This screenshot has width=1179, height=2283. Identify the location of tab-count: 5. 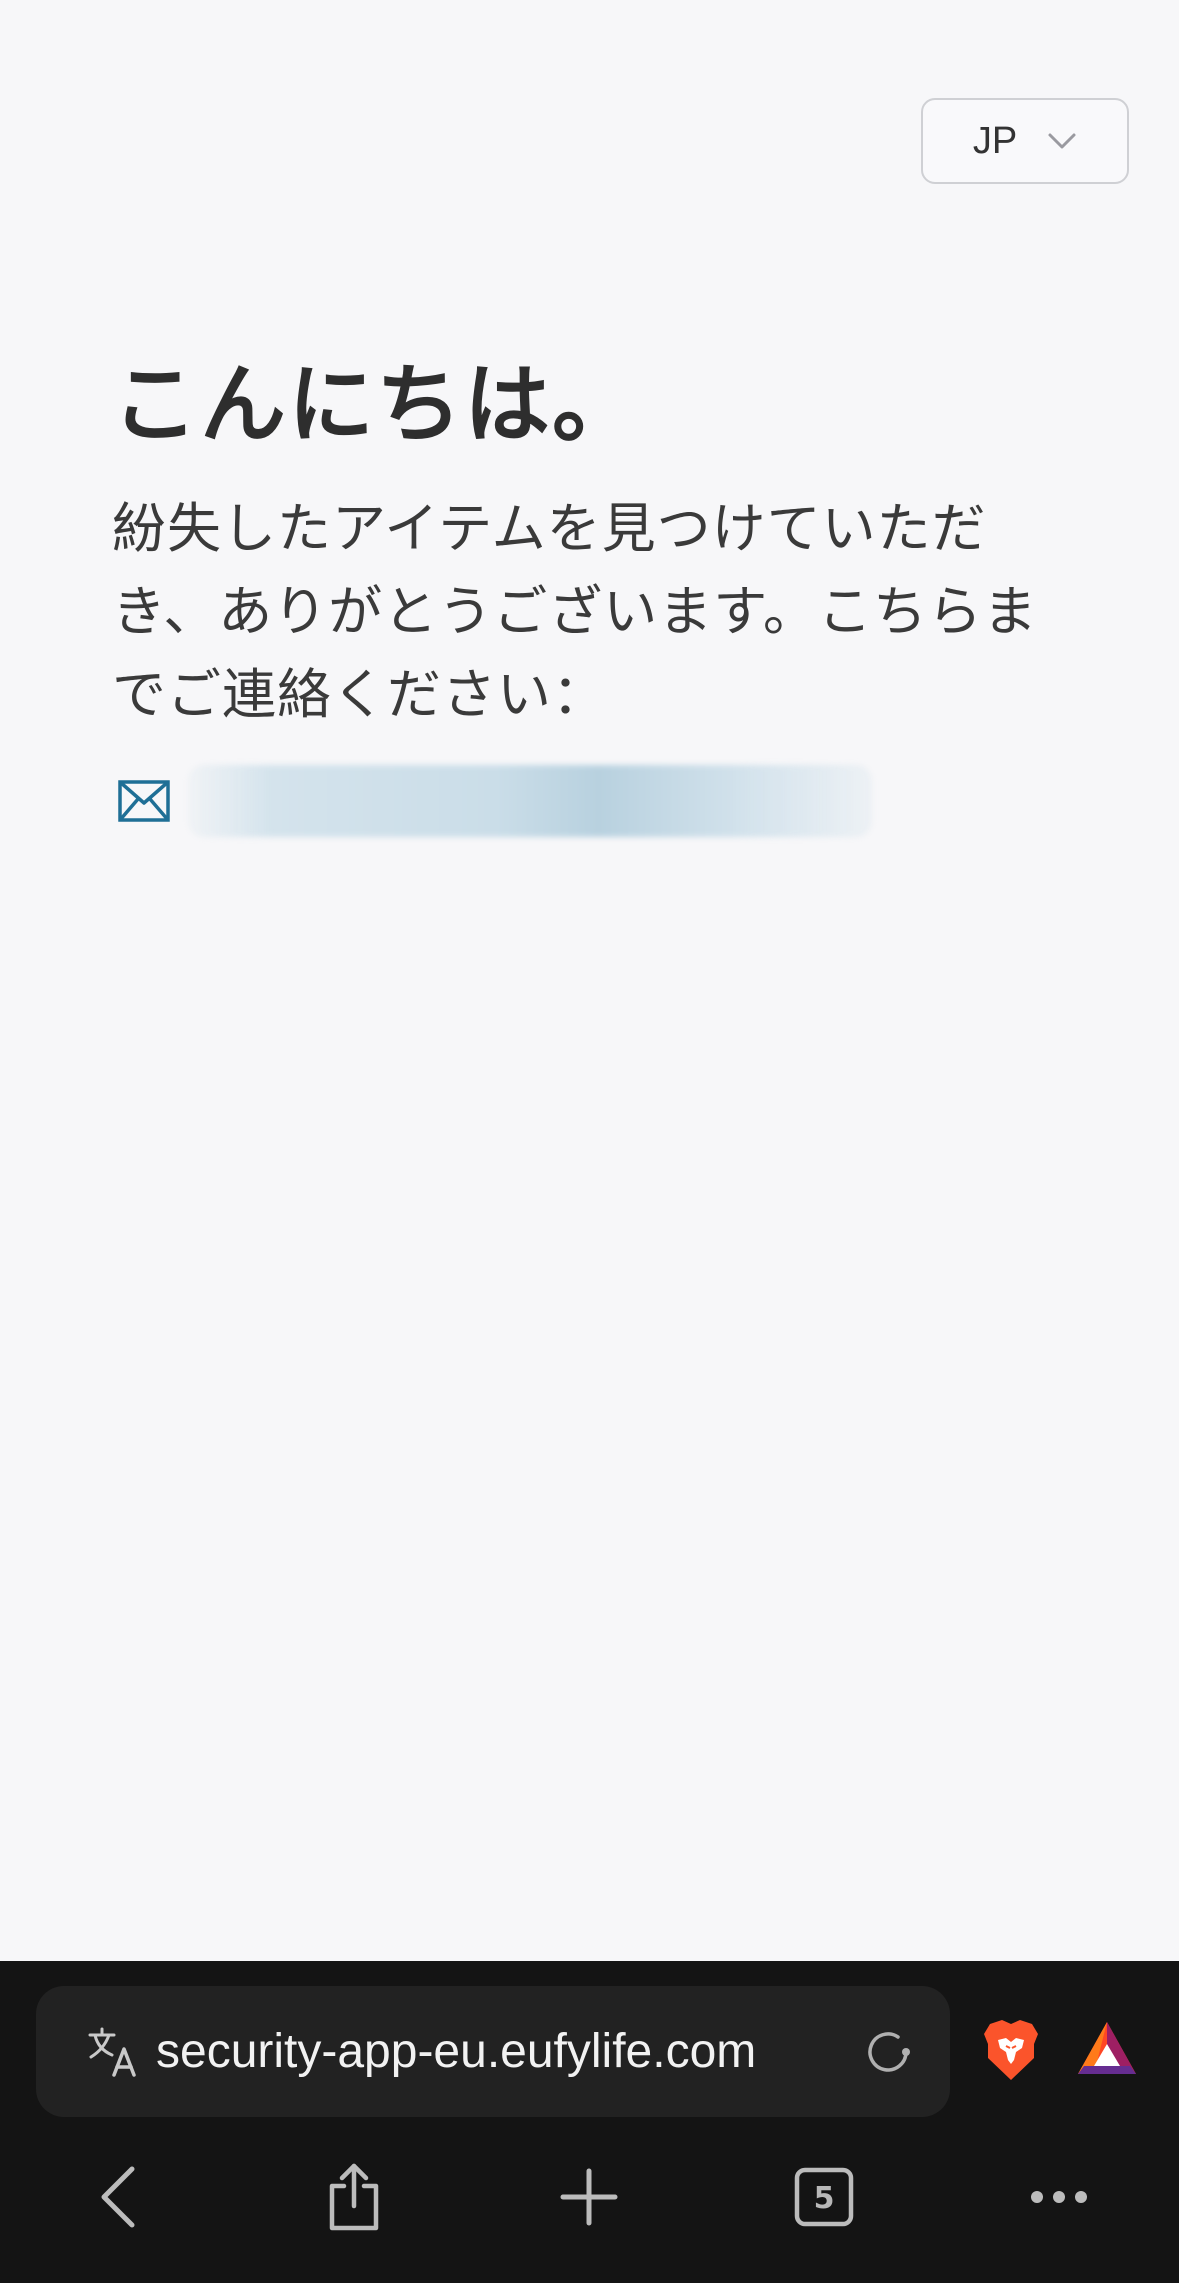
(824, 2198).